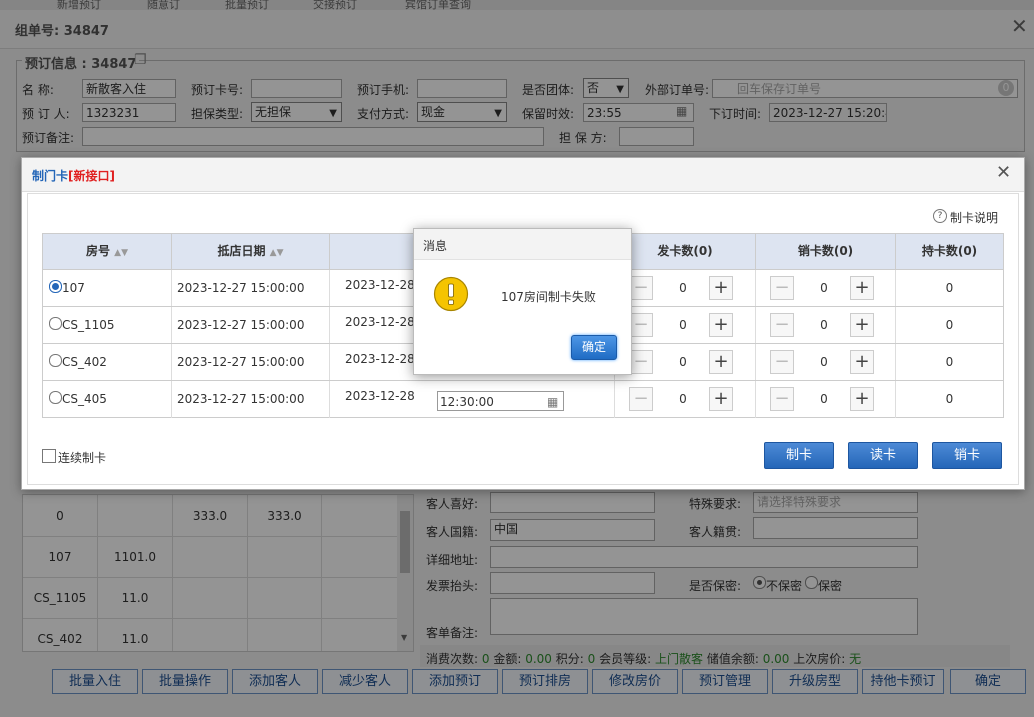 Image resolution: width=1034 pixels, height=717 pixels. What do you see at coordinates (49, 456) in the screenshot?
I see `continuous-checkbox` at bounding box center [49, 456].